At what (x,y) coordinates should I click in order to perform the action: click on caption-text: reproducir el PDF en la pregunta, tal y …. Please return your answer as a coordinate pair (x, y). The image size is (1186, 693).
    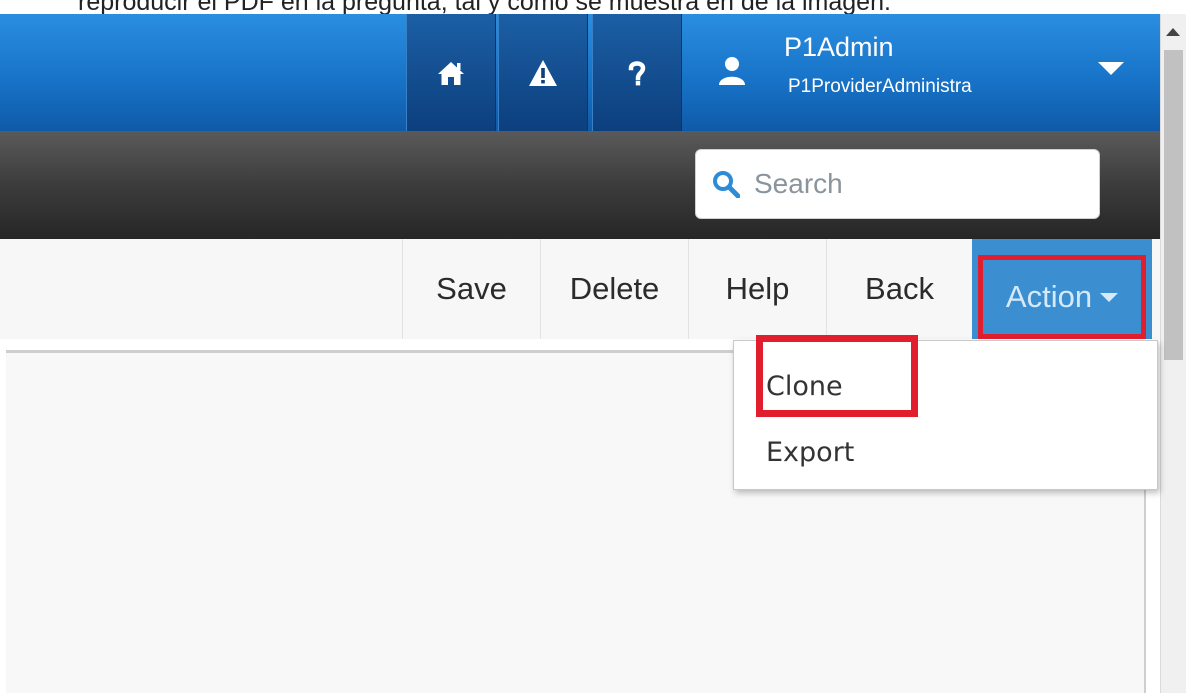
    Looking at the image, I should click on (484, 7).